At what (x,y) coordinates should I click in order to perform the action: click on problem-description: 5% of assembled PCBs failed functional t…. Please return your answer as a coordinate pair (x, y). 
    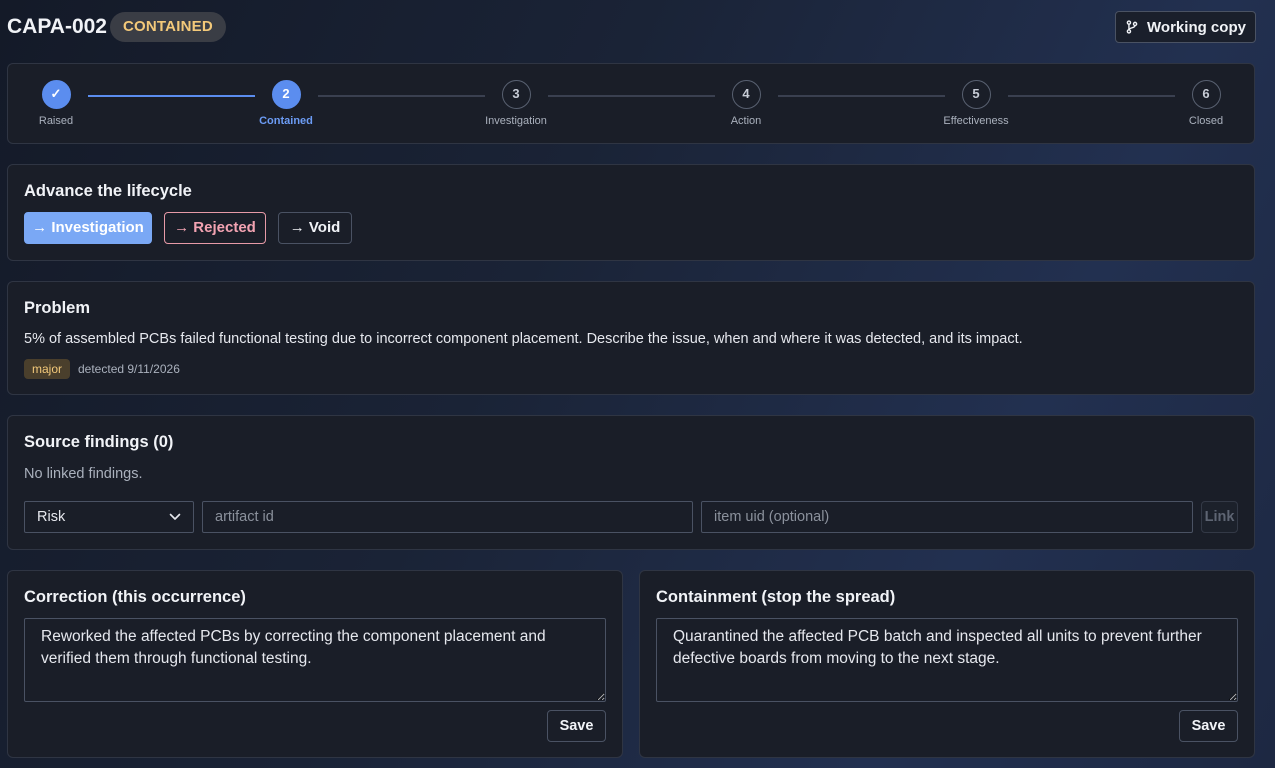
    Looking at the image, I should click on (523, 339).